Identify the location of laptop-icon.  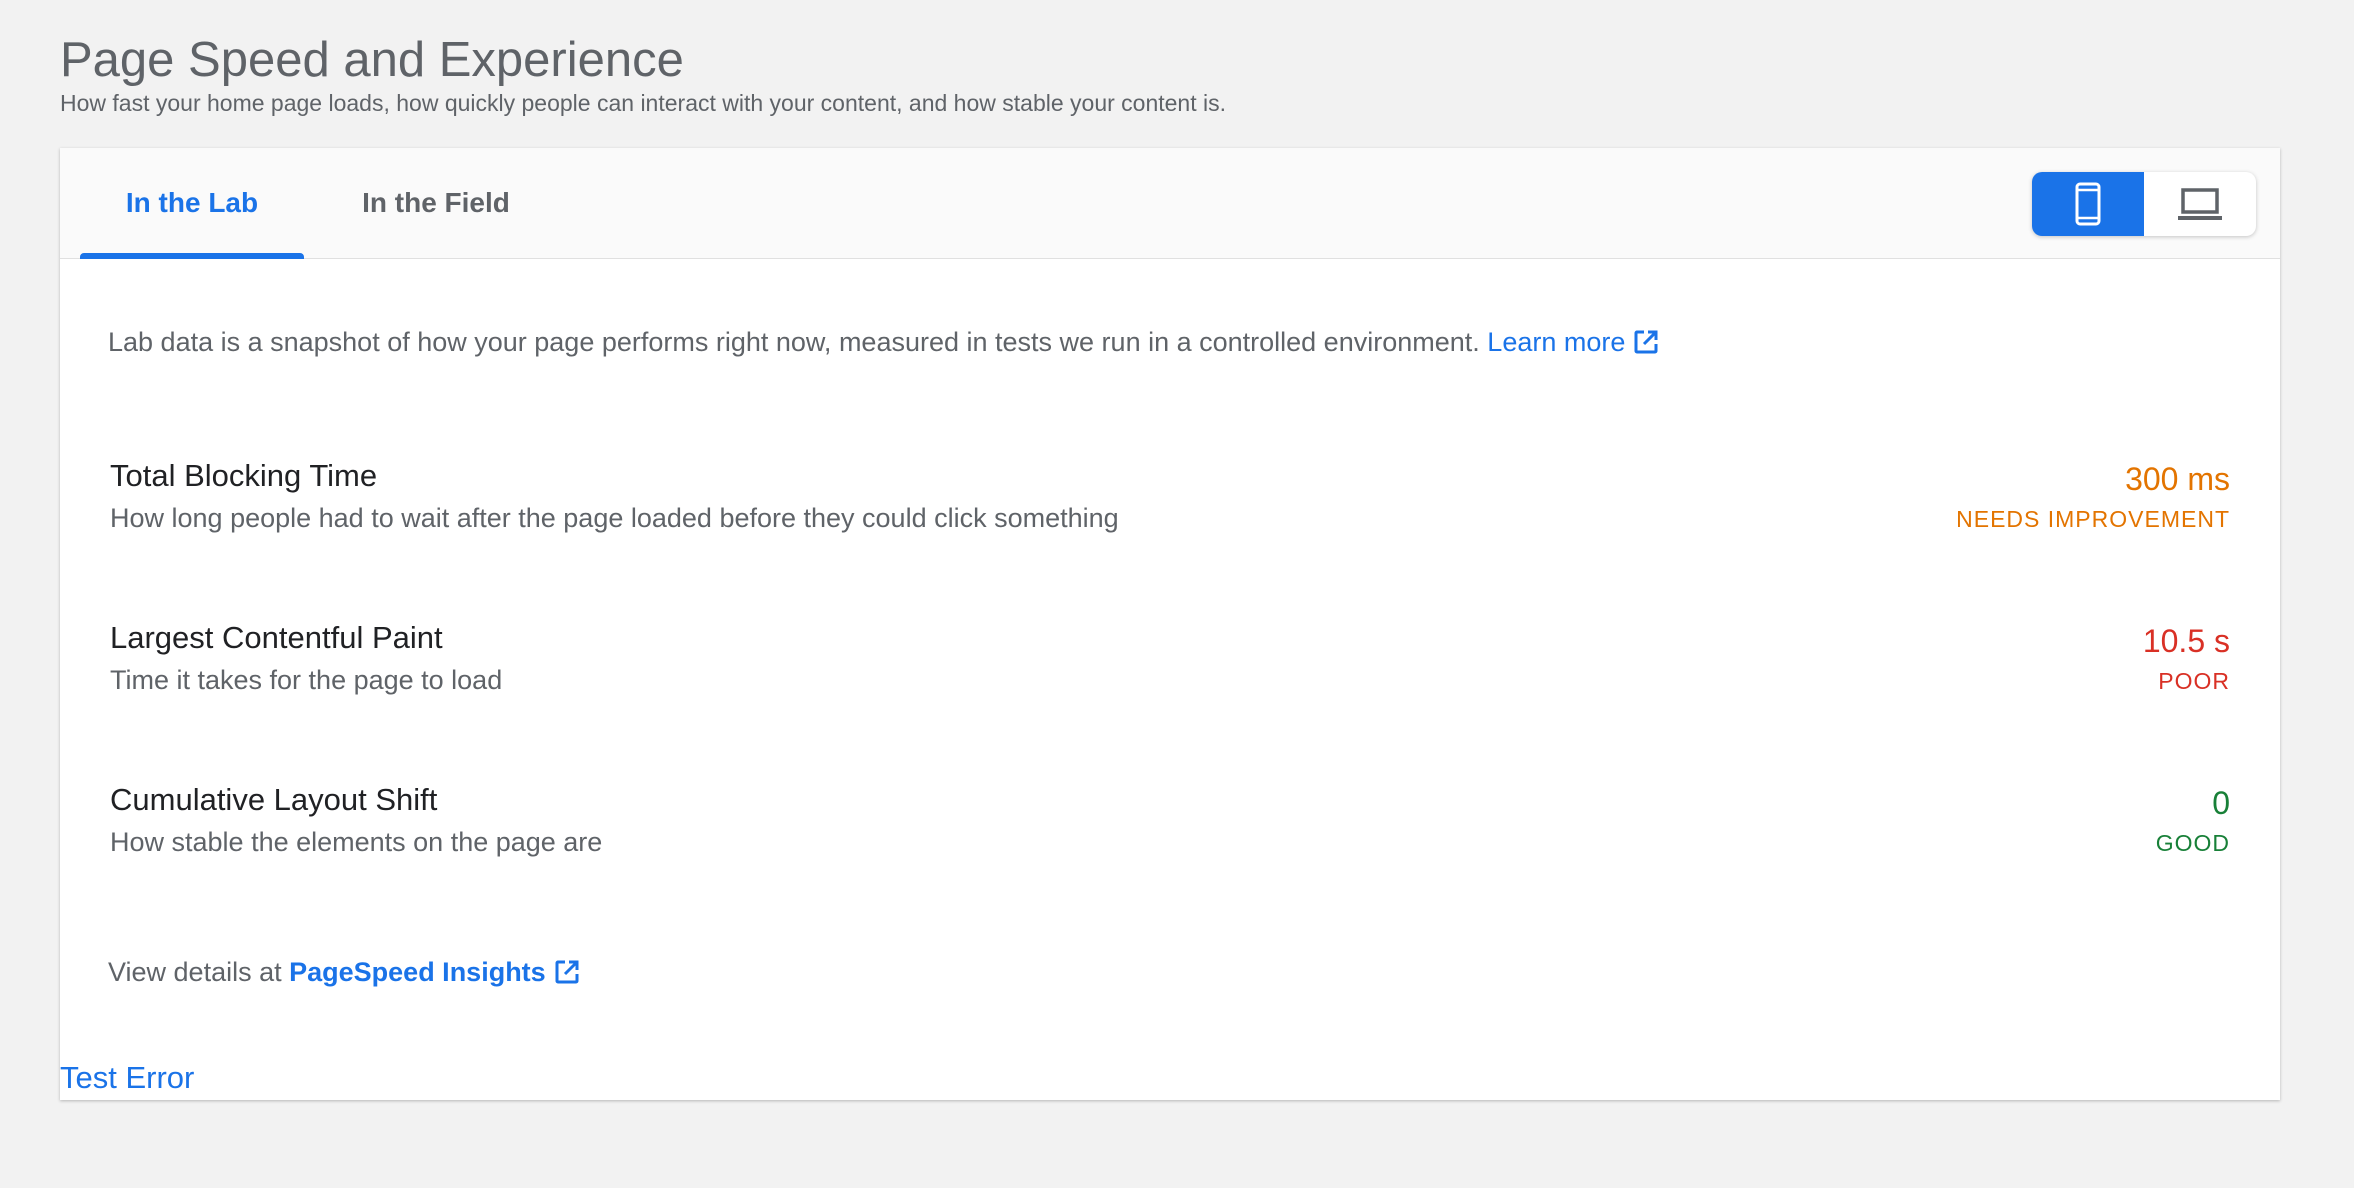
(2200, 204).